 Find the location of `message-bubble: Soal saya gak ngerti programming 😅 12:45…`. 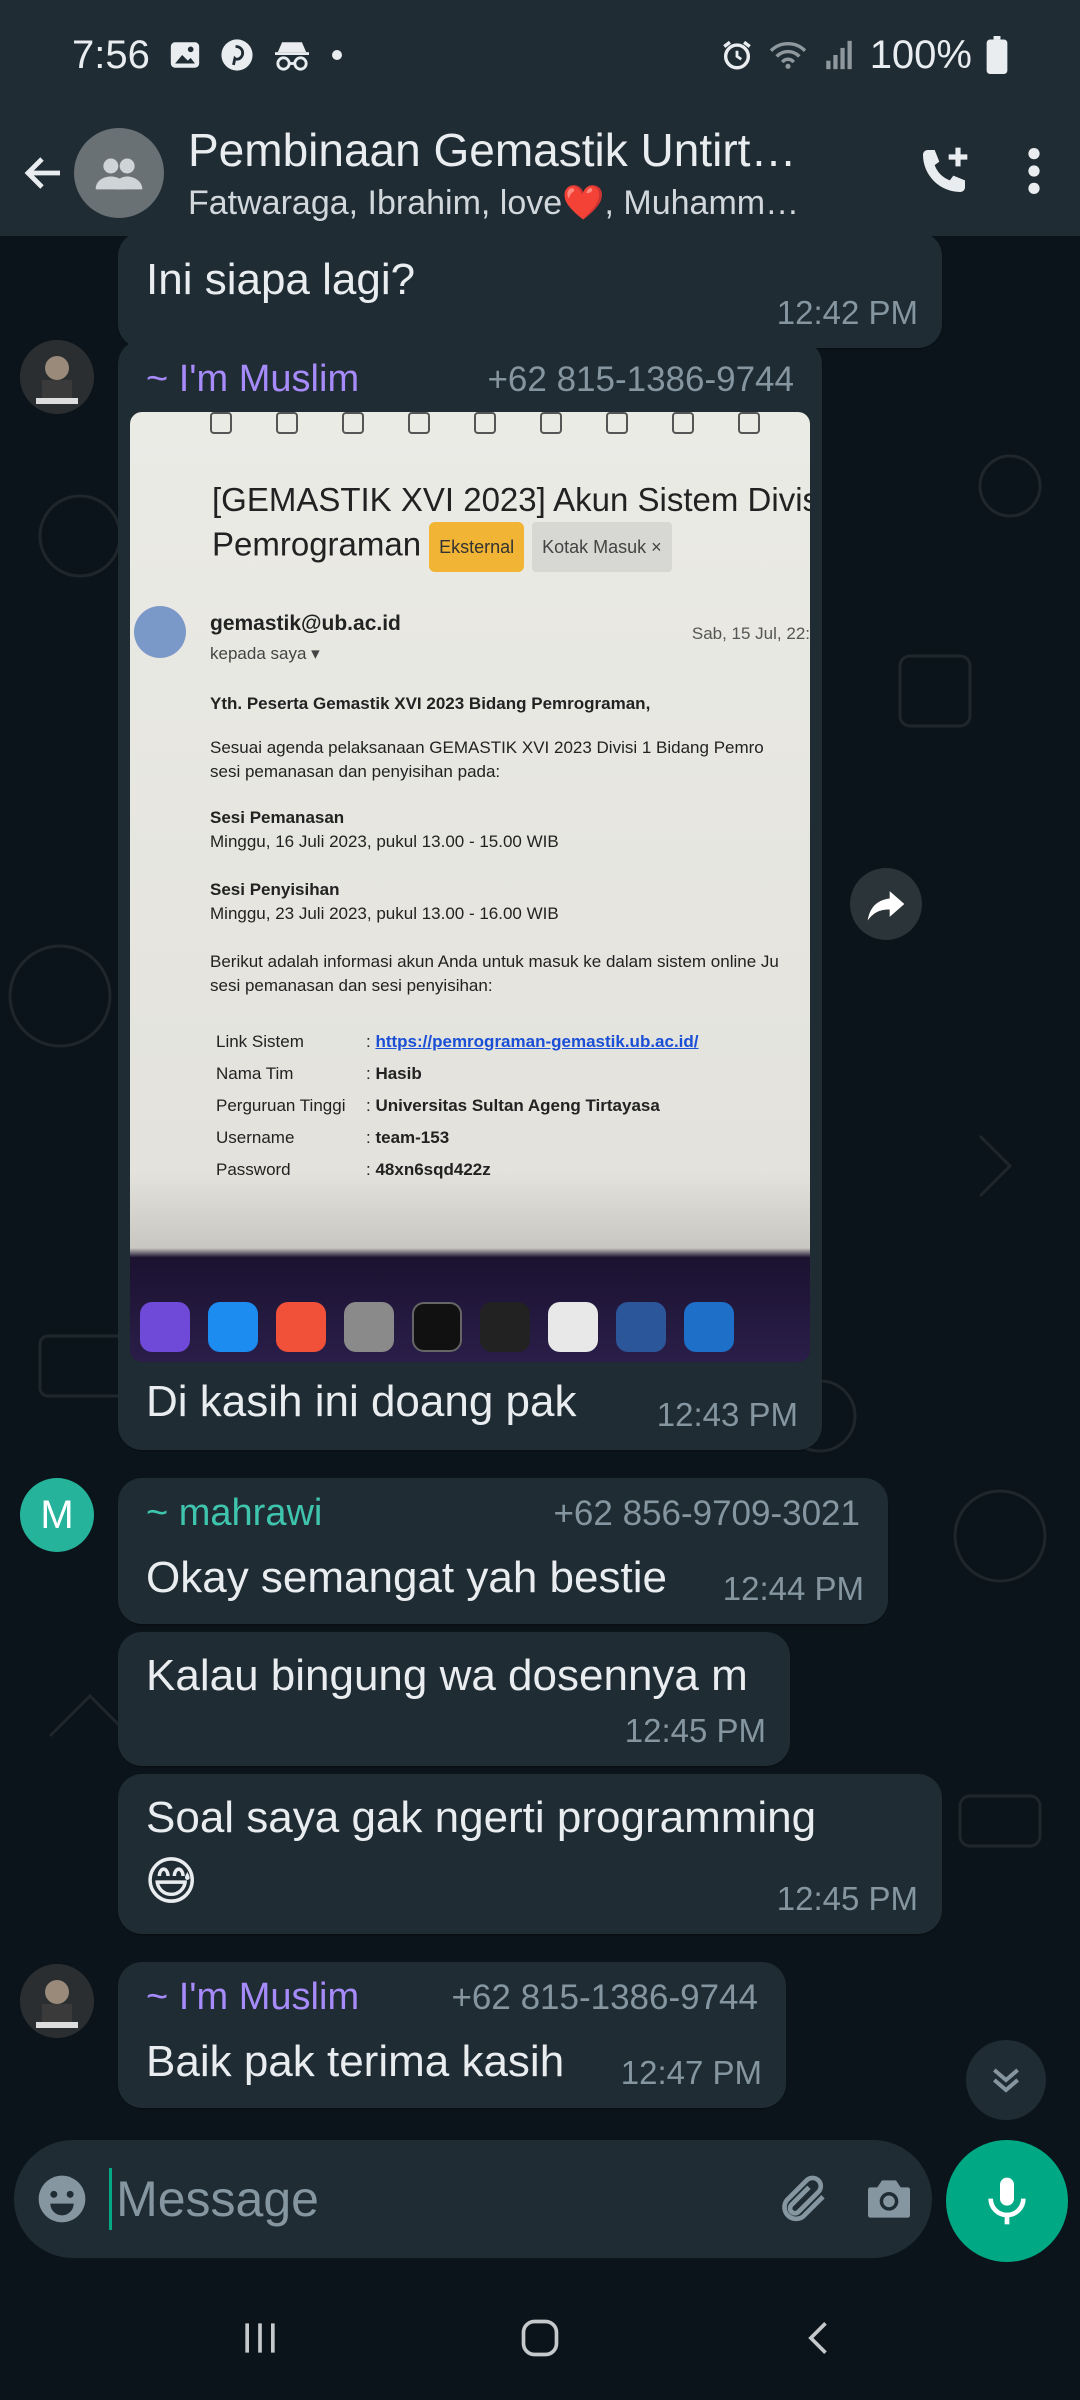

message-bubble: Soal saya gak ngerti programming 😅 12:45… is located at coordinates (530, 1854).